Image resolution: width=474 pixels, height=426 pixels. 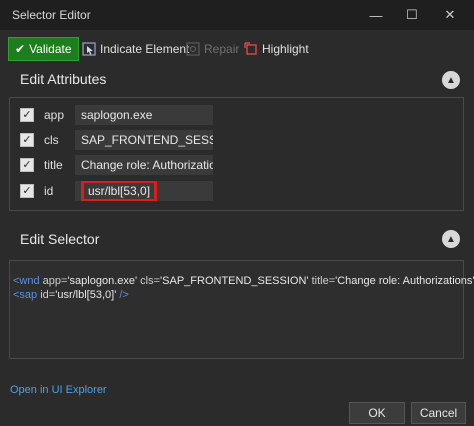 What do you see at coordinates (48, 295) in the screenshot?
I see `attr-key: id=` at bounding box center [48, 295].